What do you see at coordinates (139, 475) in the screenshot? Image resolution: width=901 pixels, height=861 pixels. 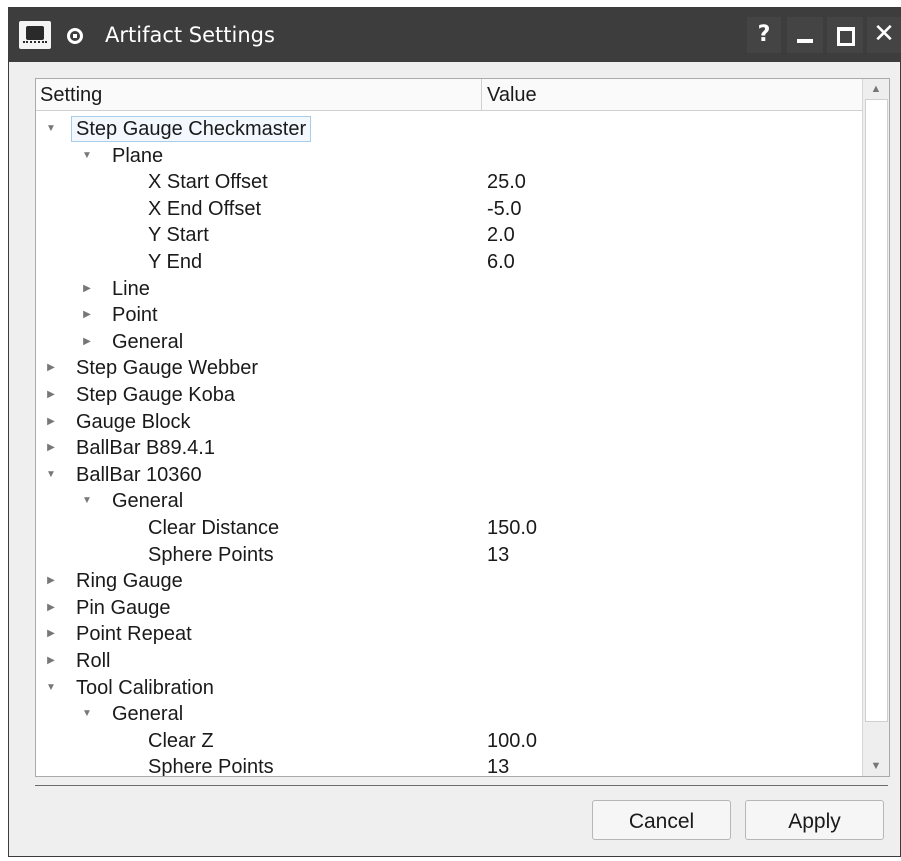 I see `tree-row-label: BallBar 10360` at bounding box center [139, 475].